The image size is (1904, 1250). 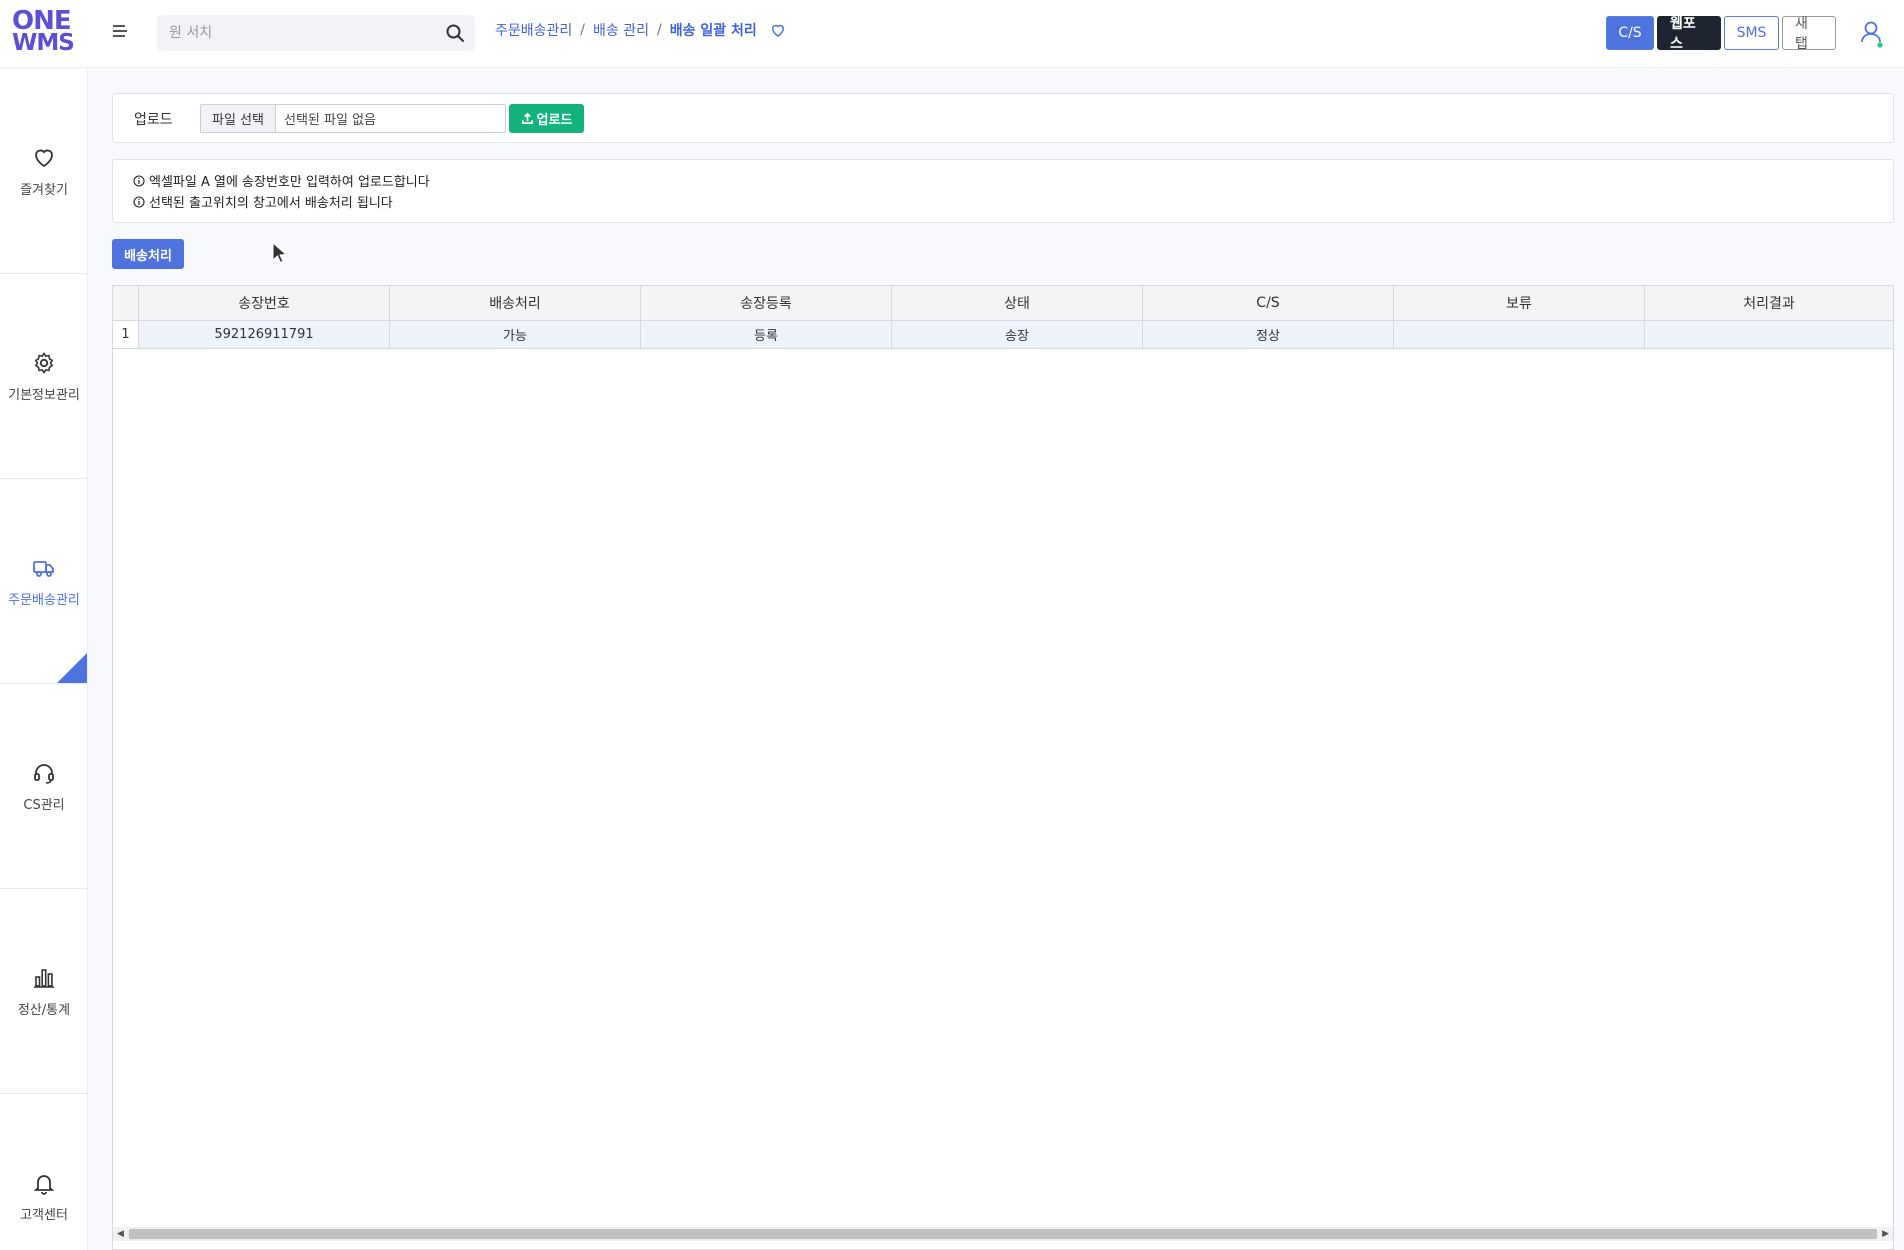 I want to click on mouse-cursor-icon, so click(x=280, y=253).